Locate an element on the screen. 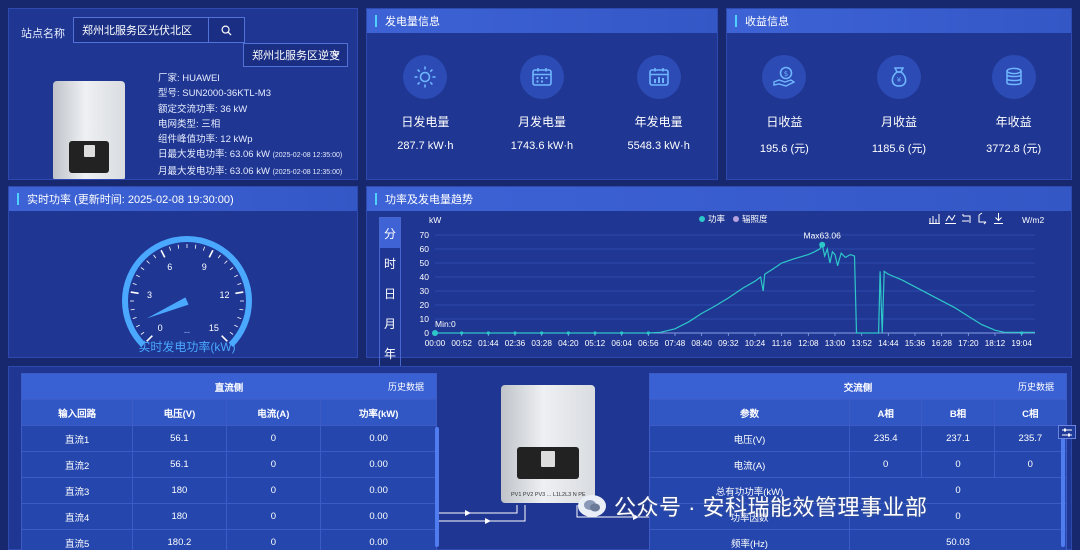 This screenshot has height=550, width=1080. yearly-revenue-value: 3772.8 (元) is located at coordinates (1014, 149).